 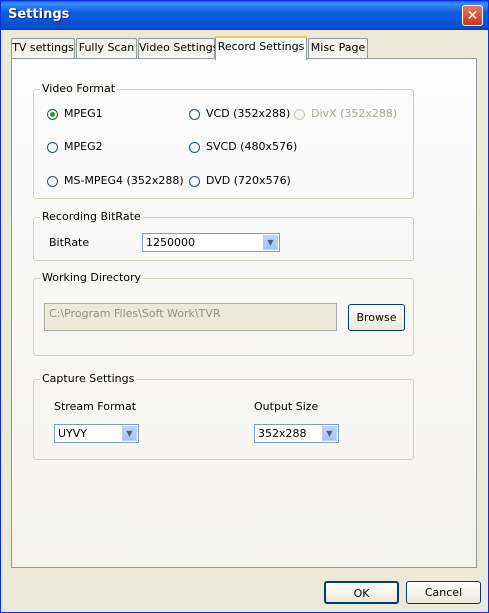 I want to click on tab-label: TV settings, so click(x=43, y=47).